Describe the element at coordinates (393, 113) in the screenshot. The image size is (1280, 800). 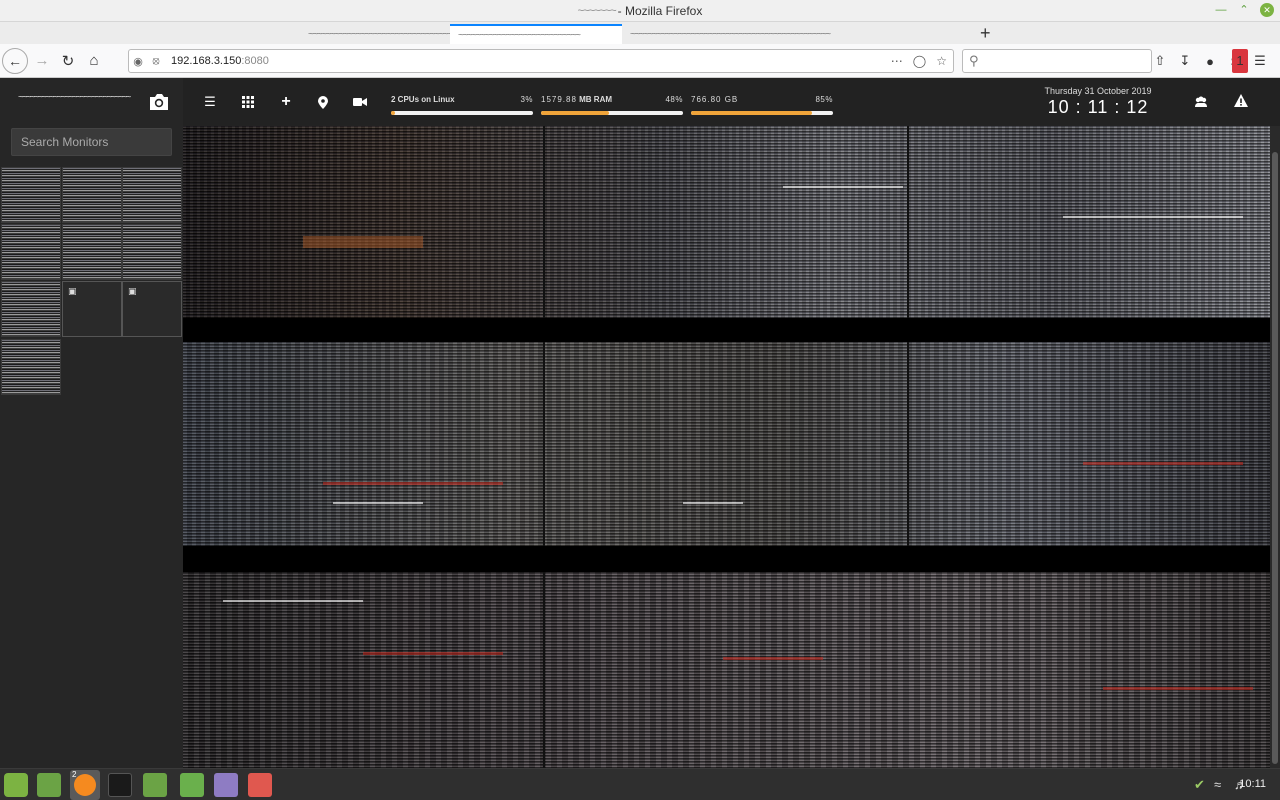
I see `cpu-progress-fill` at that location.